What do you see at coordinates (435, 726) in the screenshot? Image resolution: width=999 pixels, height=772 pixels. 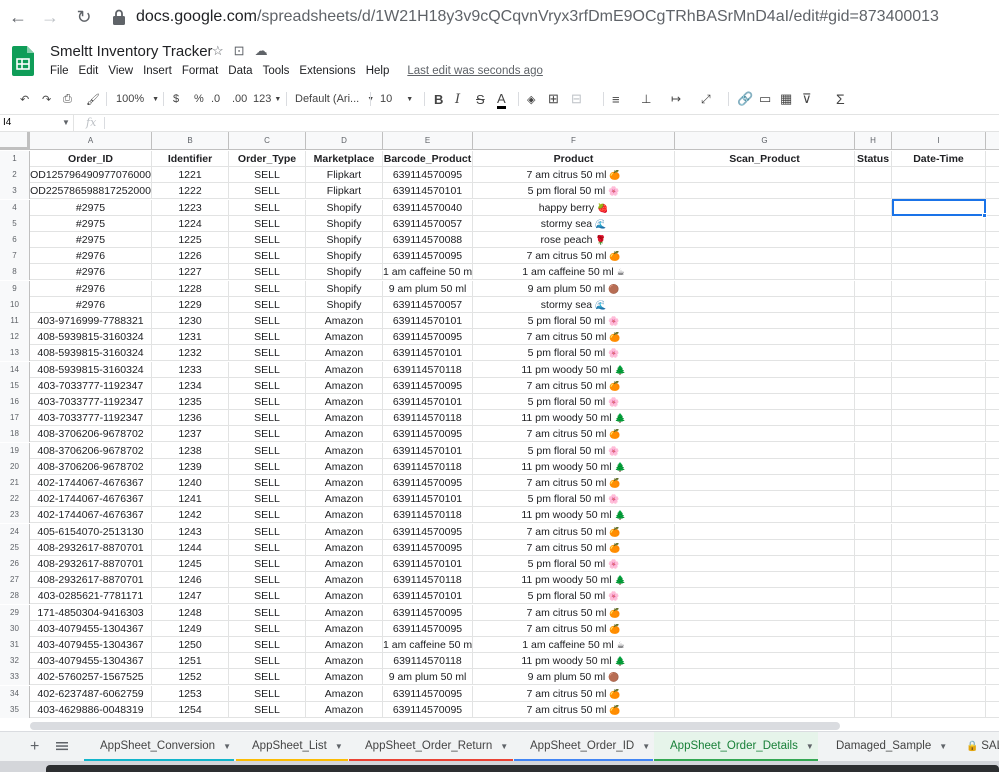 I see `horizontal-scrollbar` at bounding box center [435, 726].